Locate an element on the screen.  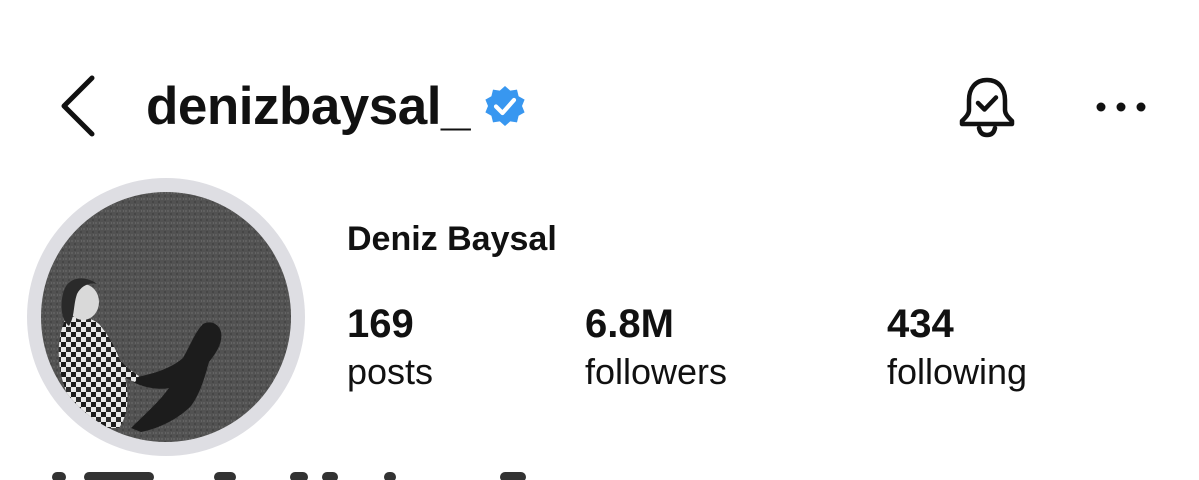
more-options-button is located at coordinates (1121, 107).